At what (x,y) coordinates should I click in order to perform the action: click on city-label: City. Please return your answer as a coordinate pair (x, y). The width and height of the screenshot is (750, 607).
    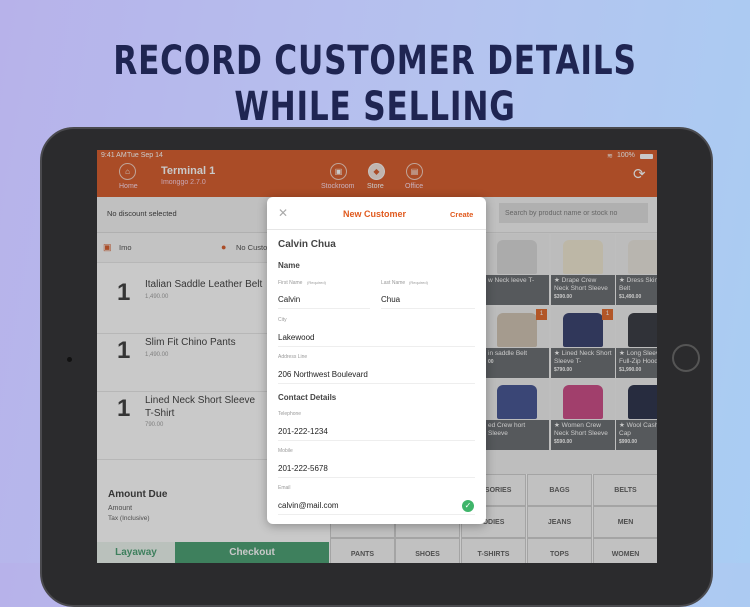
    Looking at the image, I should click on (282, 320).